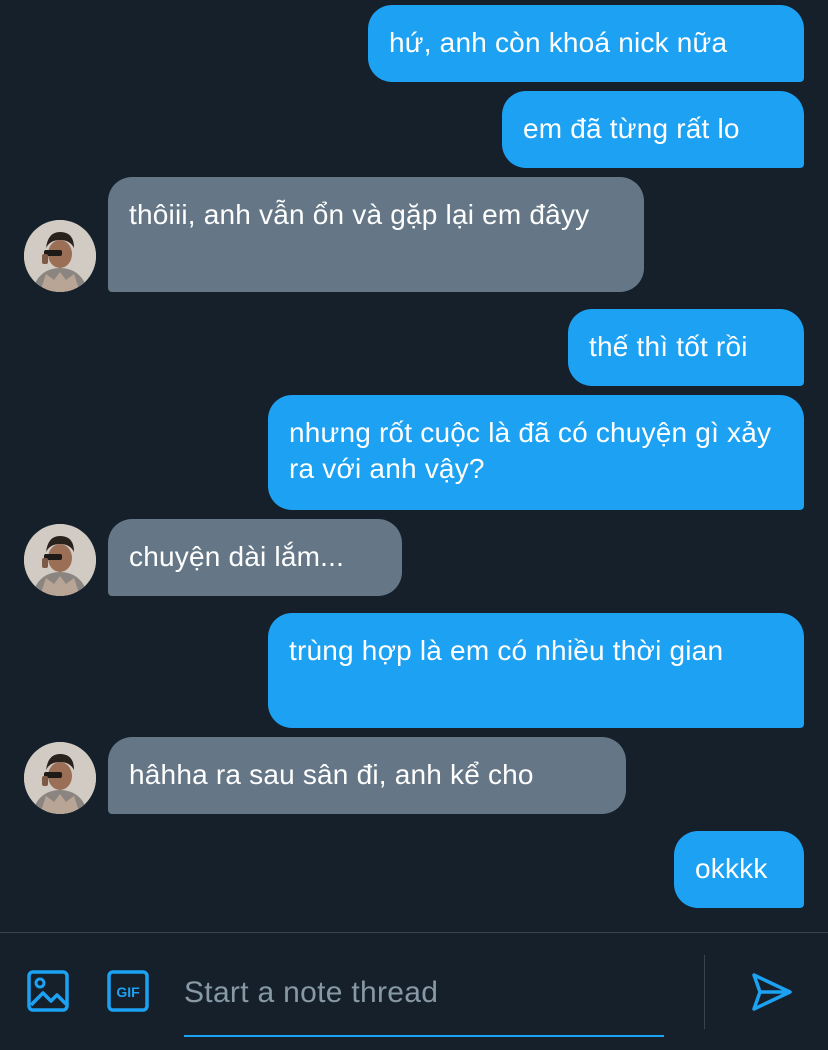 The image size is (828, 1050). What do you see at coordinates (536, 670) in the screenshot?
I see `message-sent: trùng hợp là em có nhiều thời gian` at bounding box center [536, 670].